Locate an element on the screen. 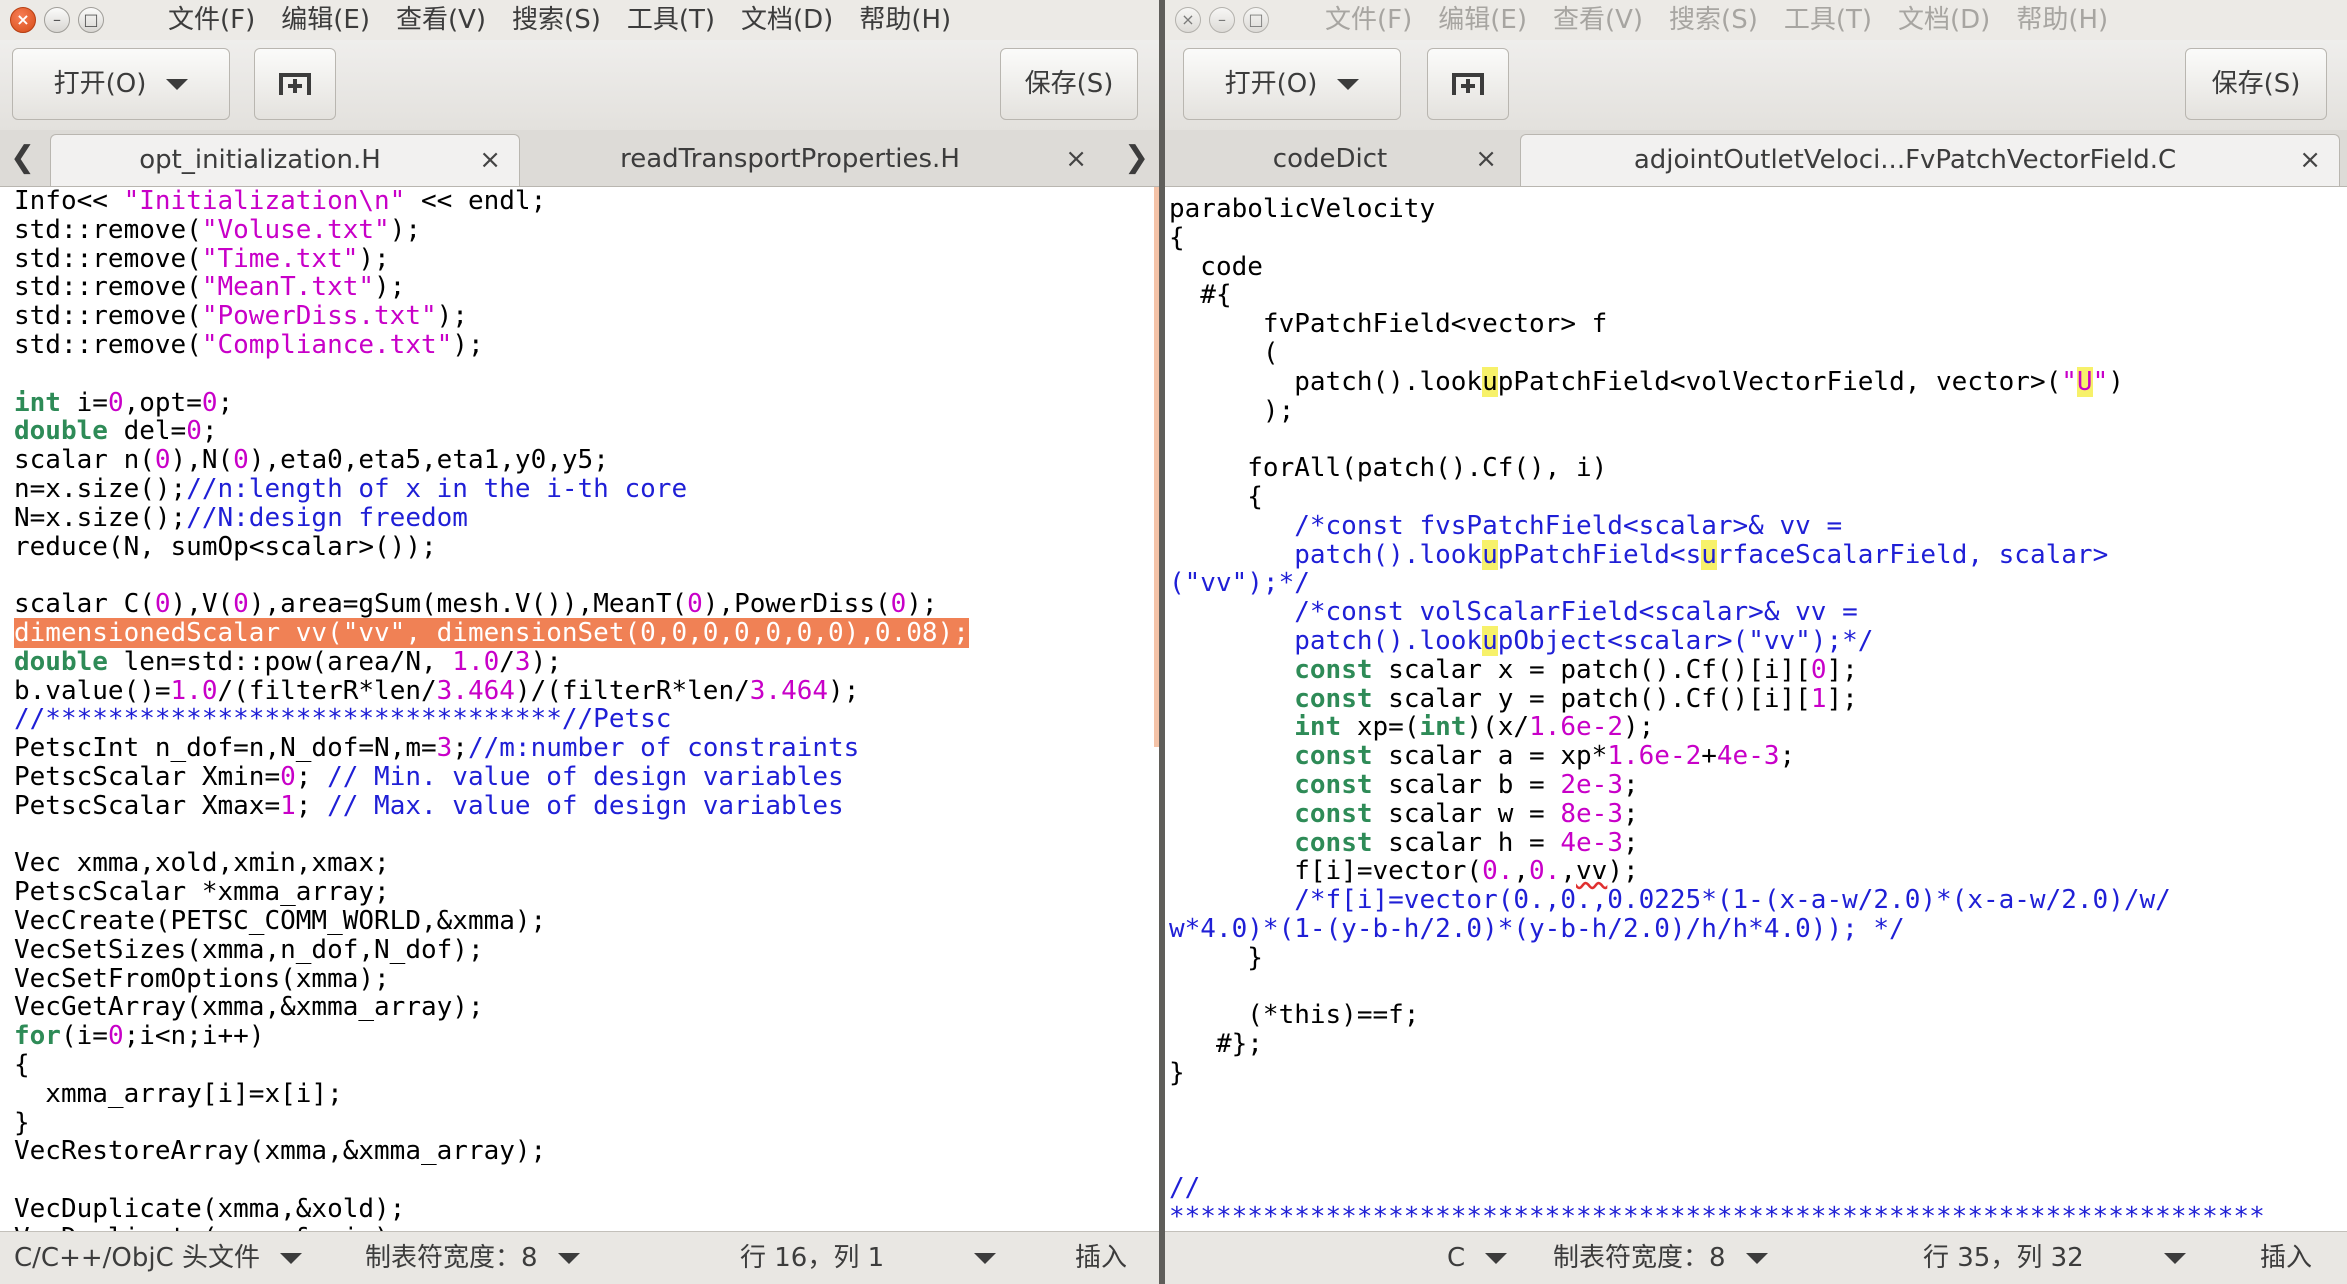 The width and height of the screenshot is (2347, 1284). code-line: PetscScalar *xmma_array; is located at coordinates (586, 892).